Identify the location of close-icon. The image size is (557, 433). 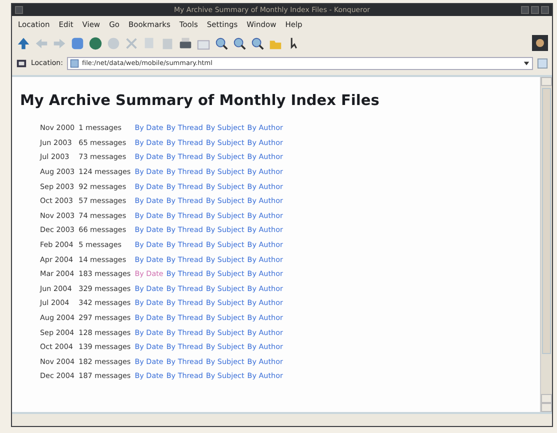
(545, 10).